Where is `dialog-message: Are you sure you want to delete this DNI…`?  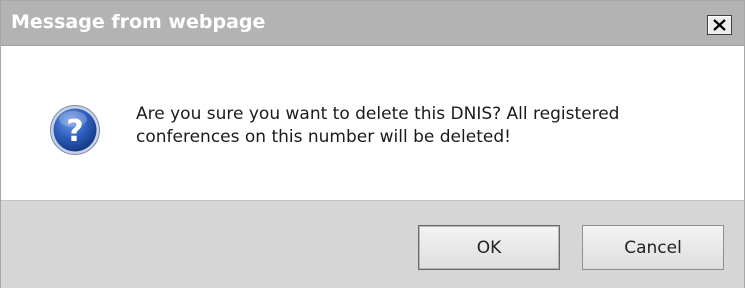 dialog-message: Are you sure you want to delete this DNI… is located at coordinates (426, 126).